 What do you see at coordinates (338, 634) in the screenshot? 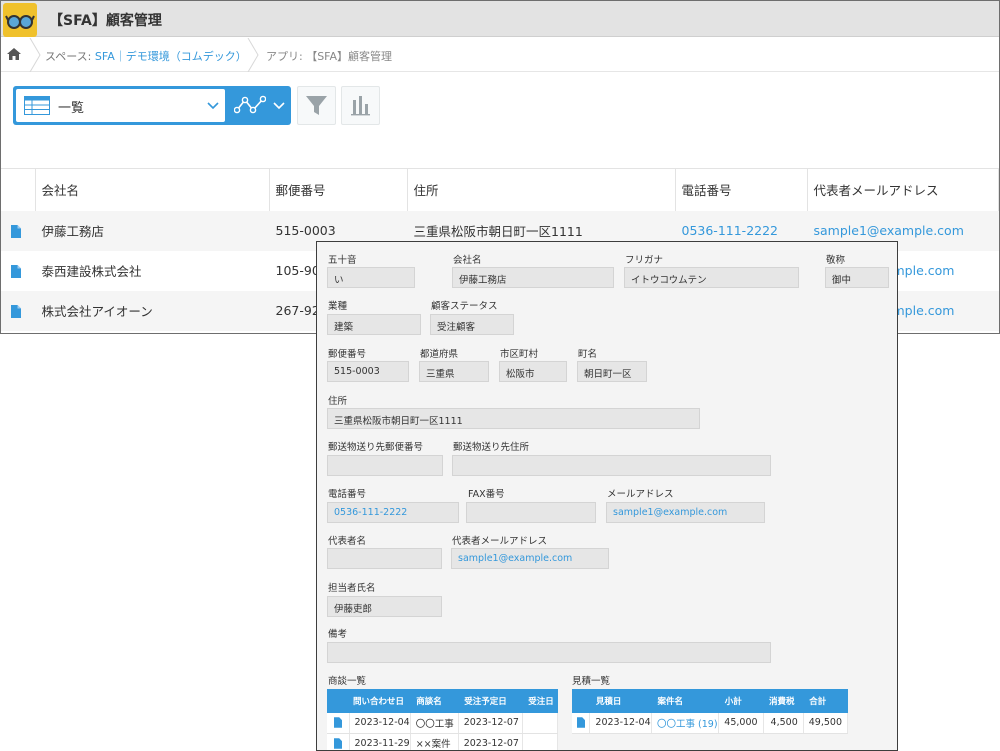
I see `field-label-notes: 備考` at bounding box center [338, 634].